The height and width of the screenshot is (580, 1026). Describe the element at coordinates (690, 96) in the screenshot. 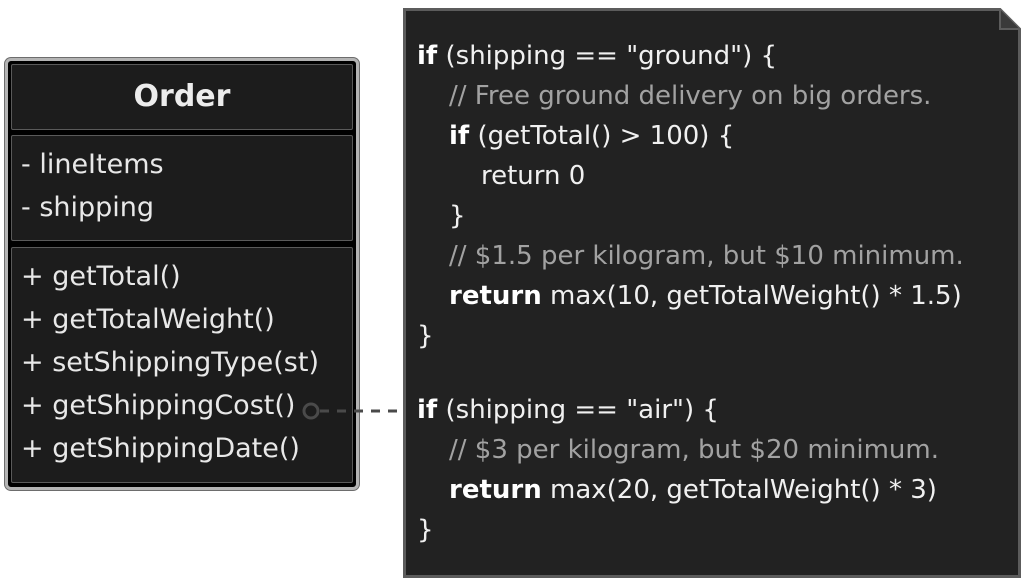

I see `code-comment-free-ground: // Free ground delivery on big orders.` at that location.